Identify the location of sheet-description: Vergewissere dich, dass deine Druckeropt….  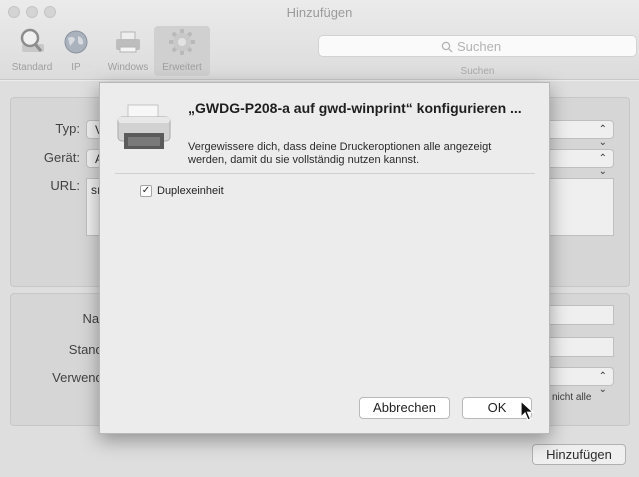
(340, 153).